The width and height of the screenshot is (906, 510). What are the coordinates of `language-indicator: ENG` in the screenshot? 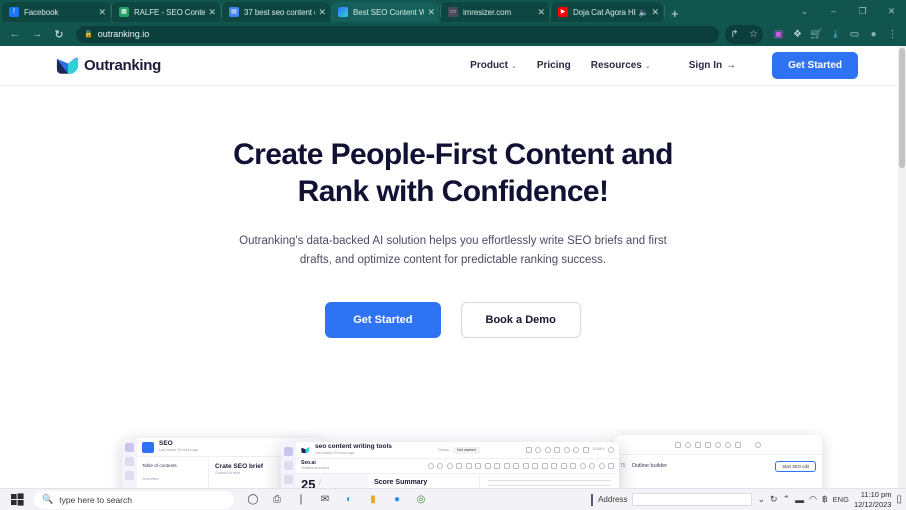 It's located at (841, 499).